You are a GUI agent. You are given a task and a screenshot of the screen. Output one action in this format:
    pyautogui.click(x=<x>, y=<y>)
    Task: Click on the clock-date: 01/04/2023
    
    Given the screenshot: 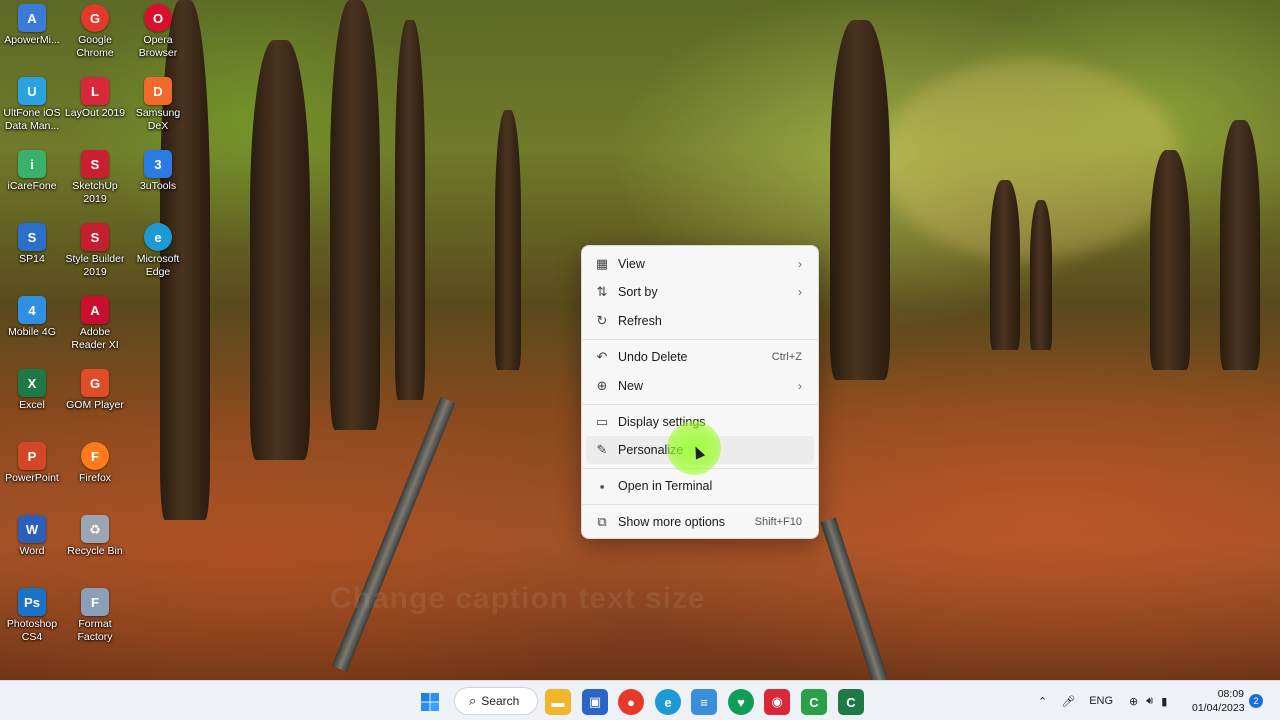 What is the action you would take?
    pyautogui.click(x=1218, y=708)
    